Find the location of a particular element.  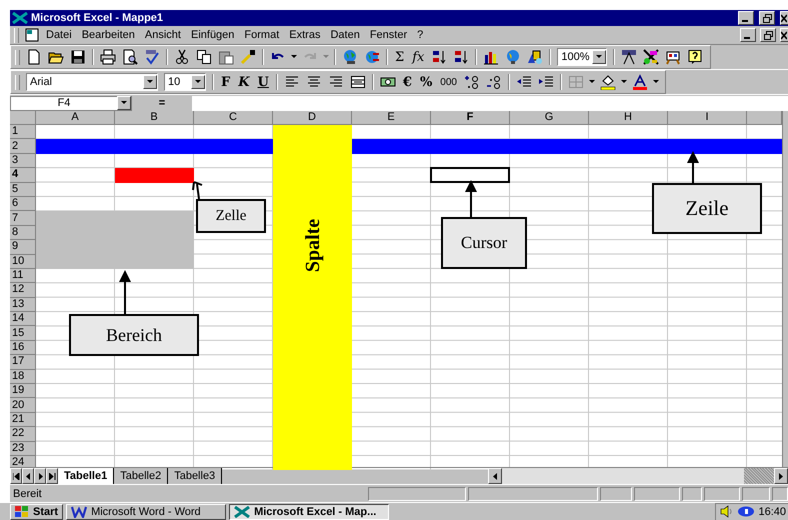

equals-sign: = is located at coordinates (162, 103).